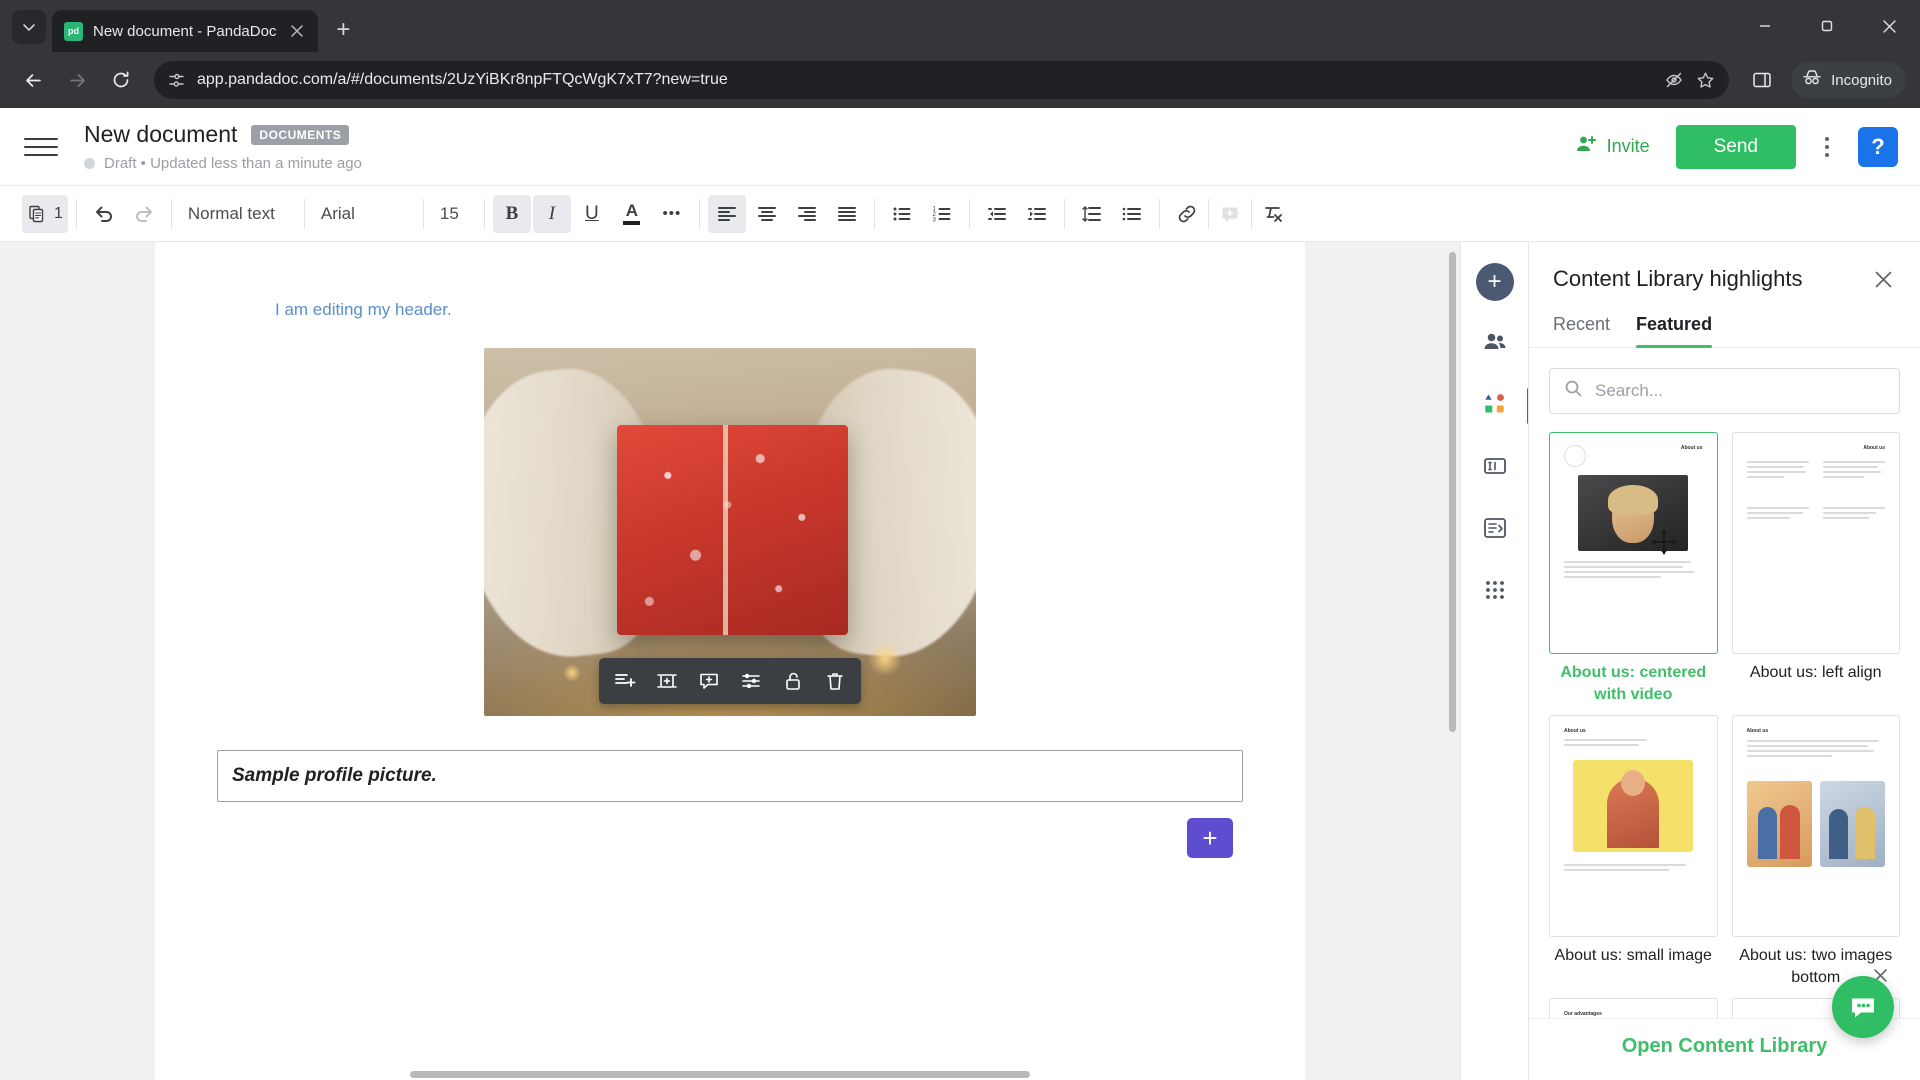  Describe the element at coordinates (902, 214) in the screenshot. I see `bullet-list-icon` at that location.